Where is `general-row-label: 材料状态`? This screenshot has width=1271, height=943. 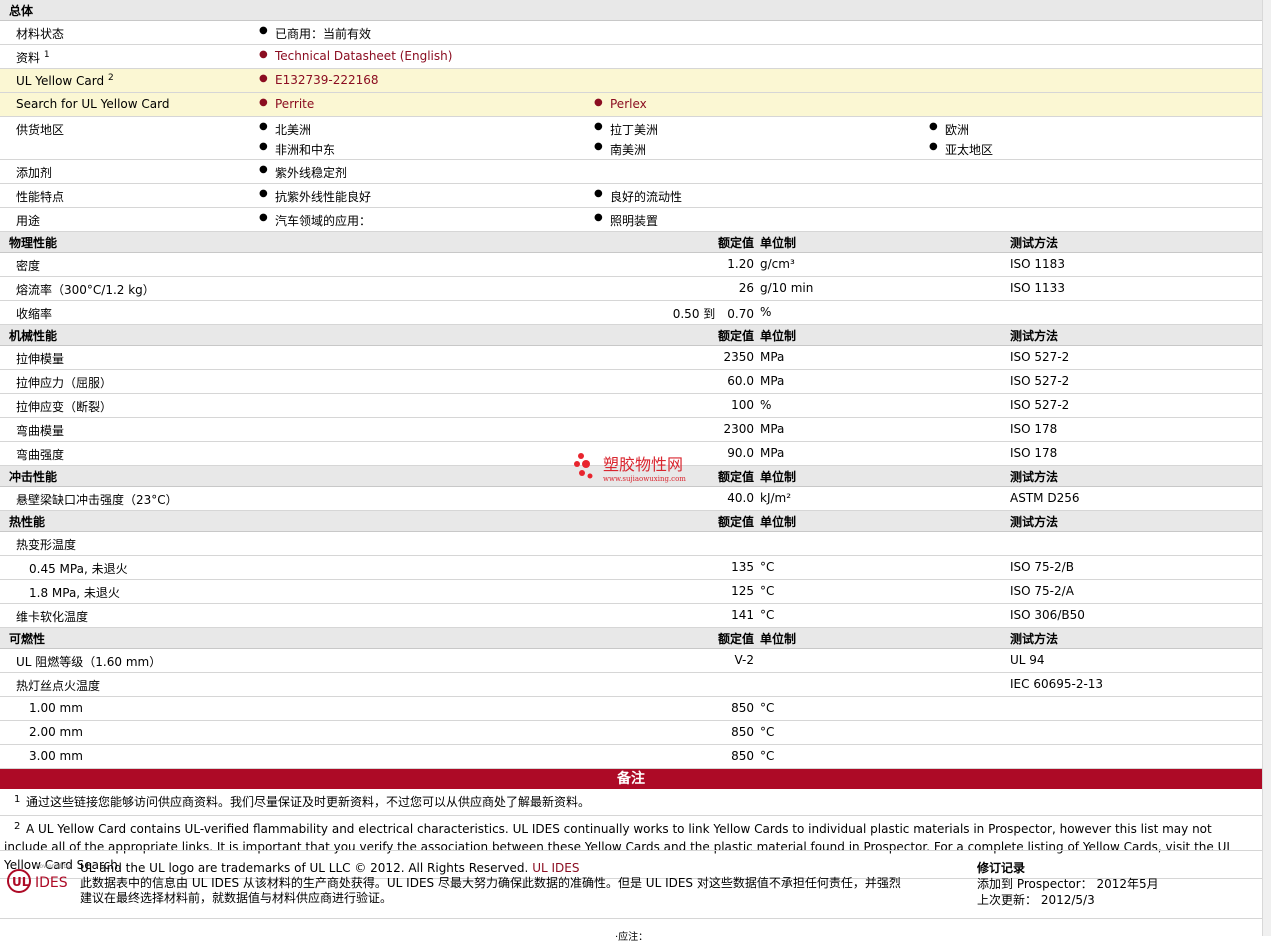
general-row-label: 材料状态 is located at coordinates (40, 33).